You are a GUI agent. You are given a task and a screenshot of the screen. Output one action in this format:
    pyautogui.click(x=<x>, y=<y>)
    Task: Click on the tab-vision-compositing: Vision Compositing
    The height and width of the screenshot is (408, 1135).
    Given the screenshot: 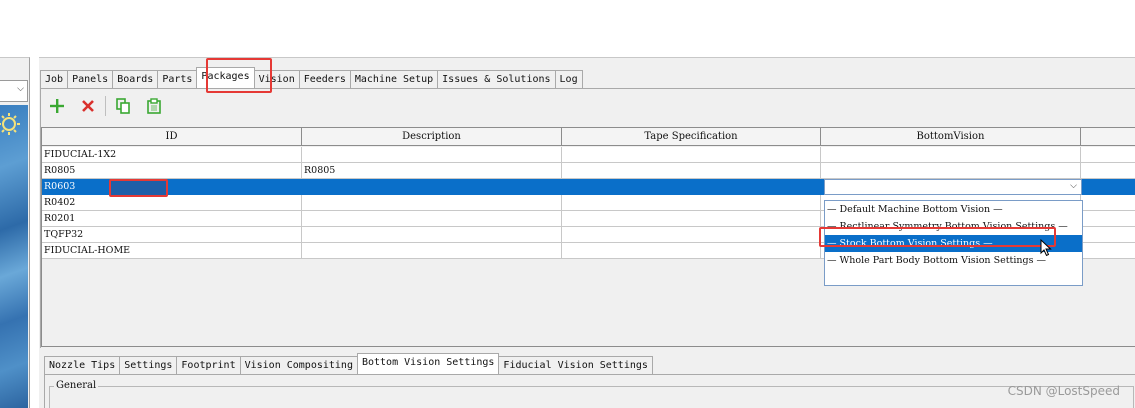 What is the action you would take?
    pyautogui.click(x=298, y=365)
    